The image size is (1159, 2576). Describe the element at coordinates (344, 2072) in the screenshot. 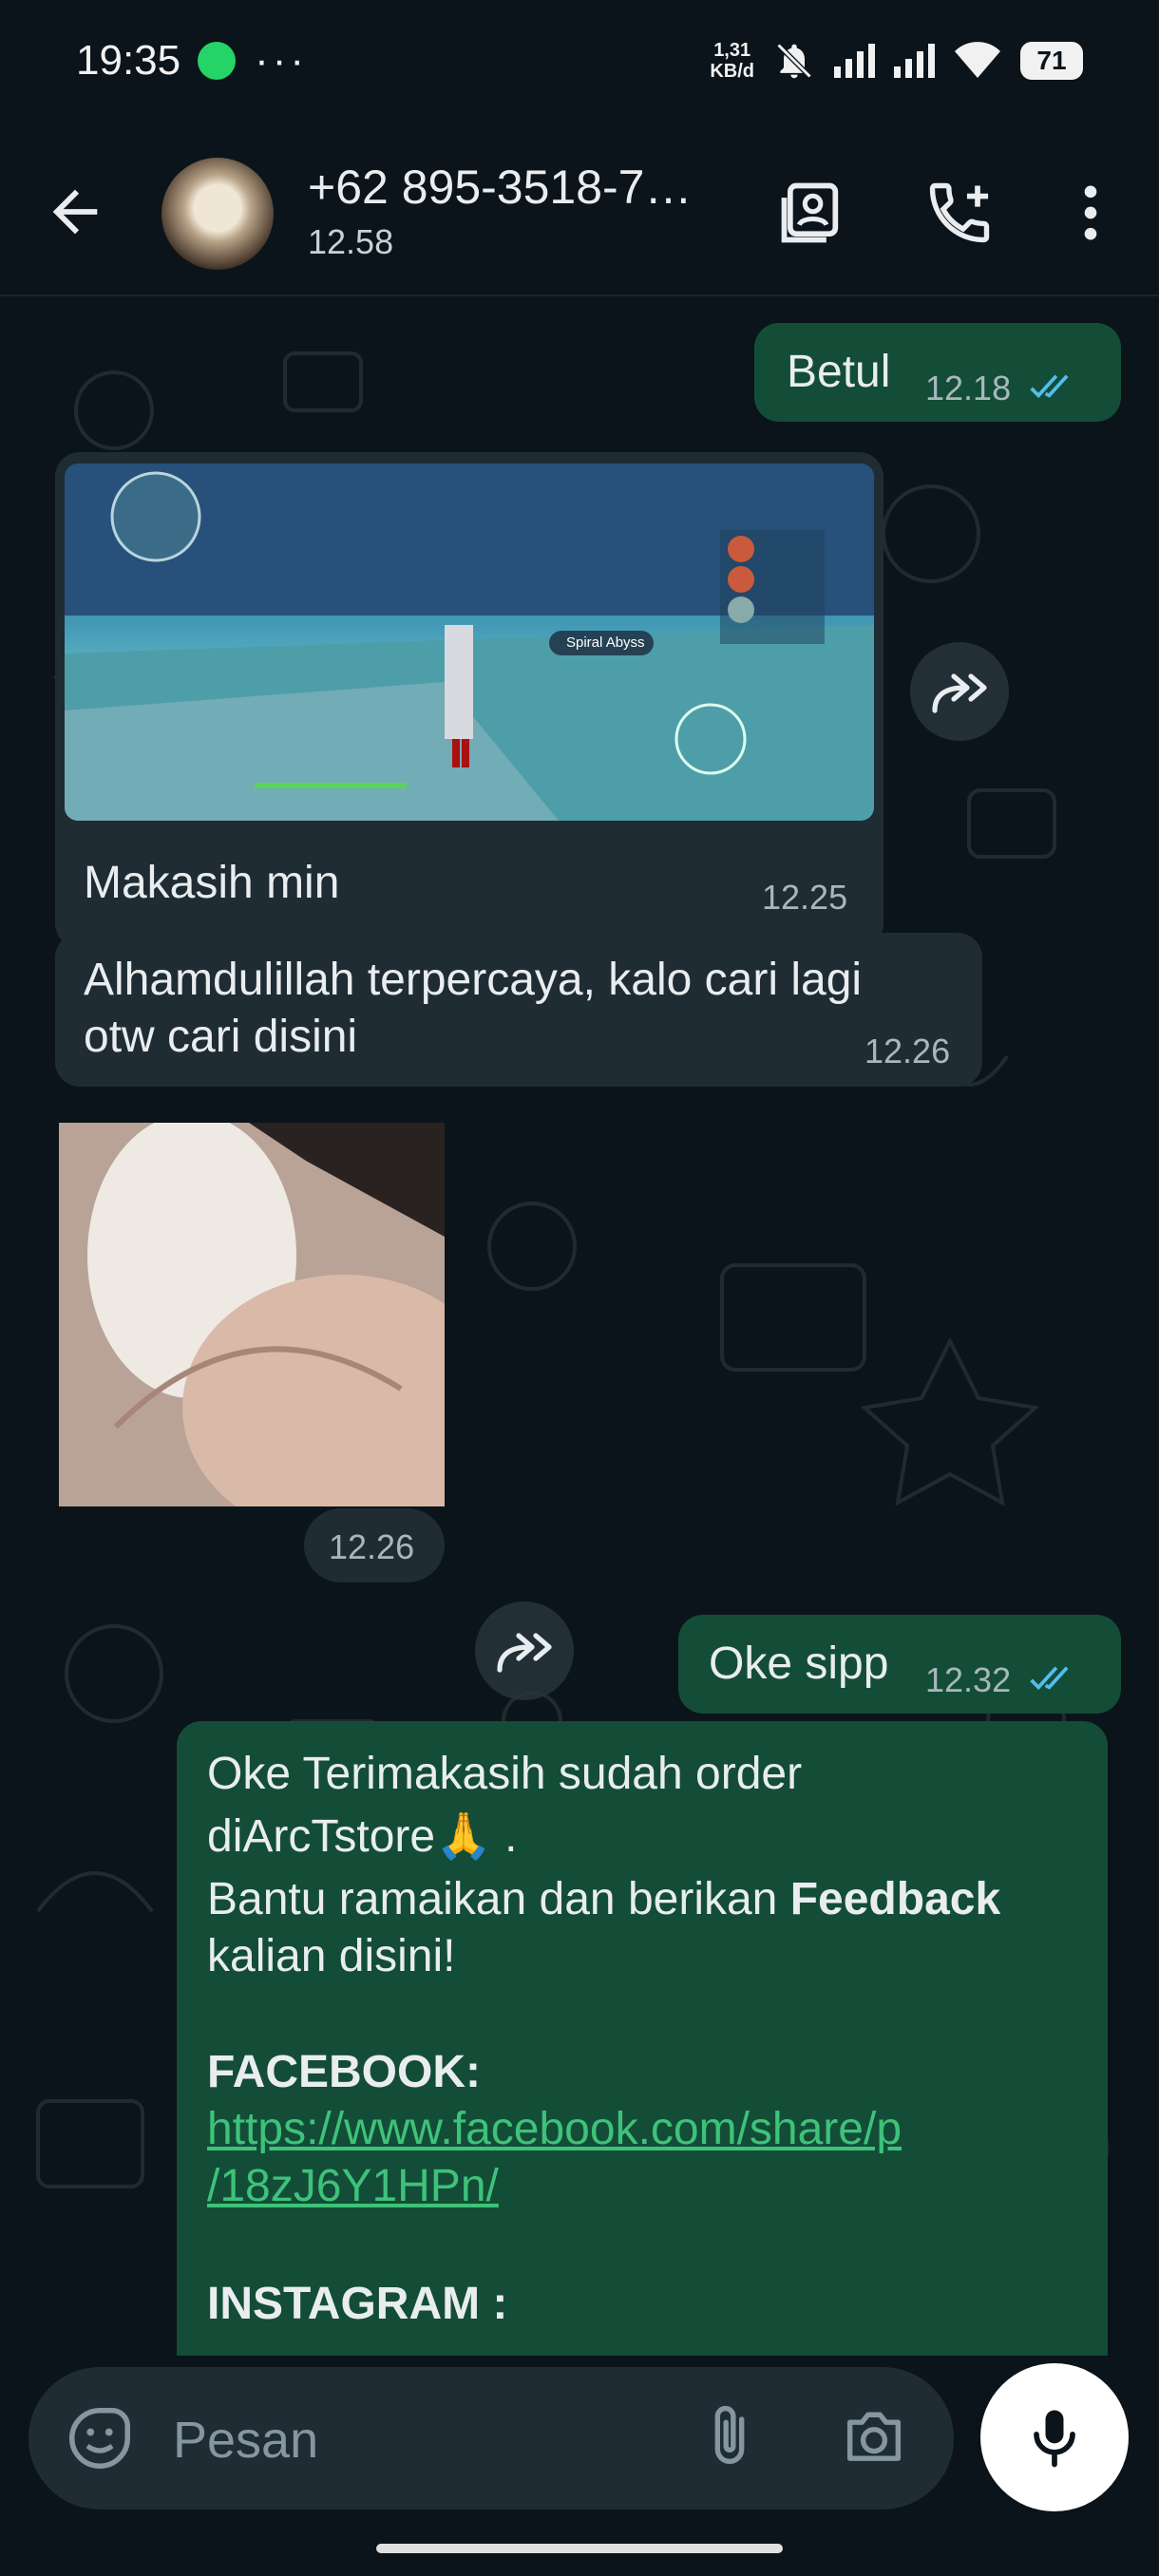

I see `facebook-label: FACEBOOK:` at that location.